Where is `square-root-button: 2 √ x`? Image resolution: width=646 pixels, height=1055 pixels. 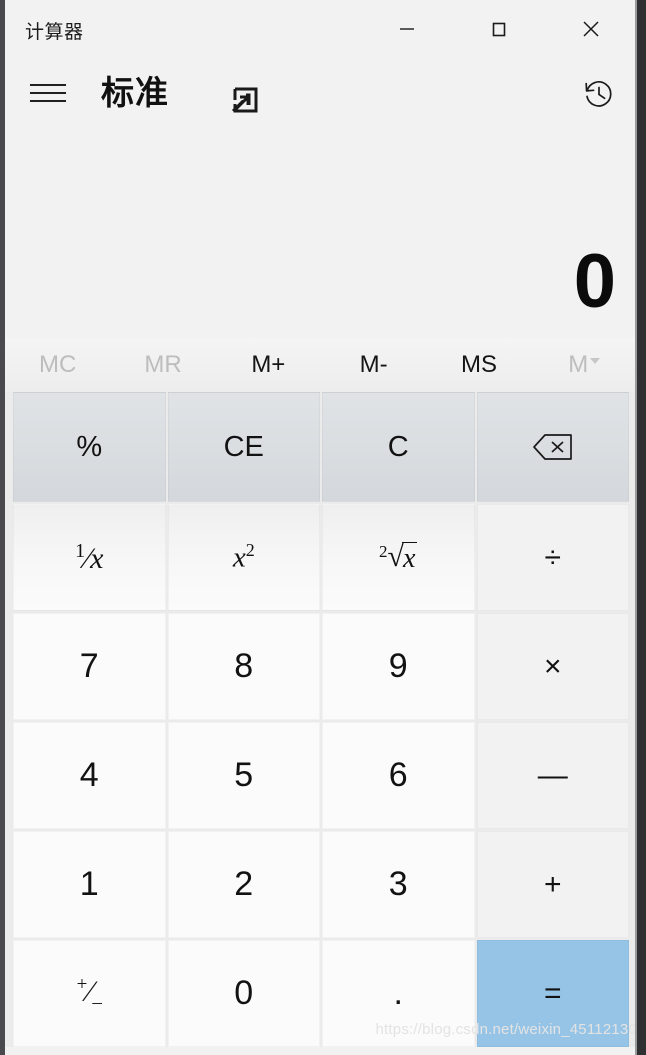 square-root-button: 2 √ x is located at coordinates (398, 557).